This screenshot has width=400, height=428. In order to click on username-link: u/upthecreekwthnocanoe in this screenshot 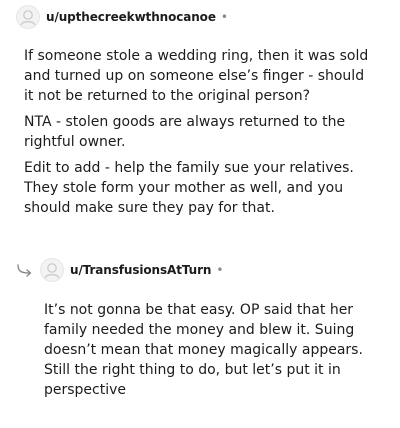, I will do `click(131, 17)`.